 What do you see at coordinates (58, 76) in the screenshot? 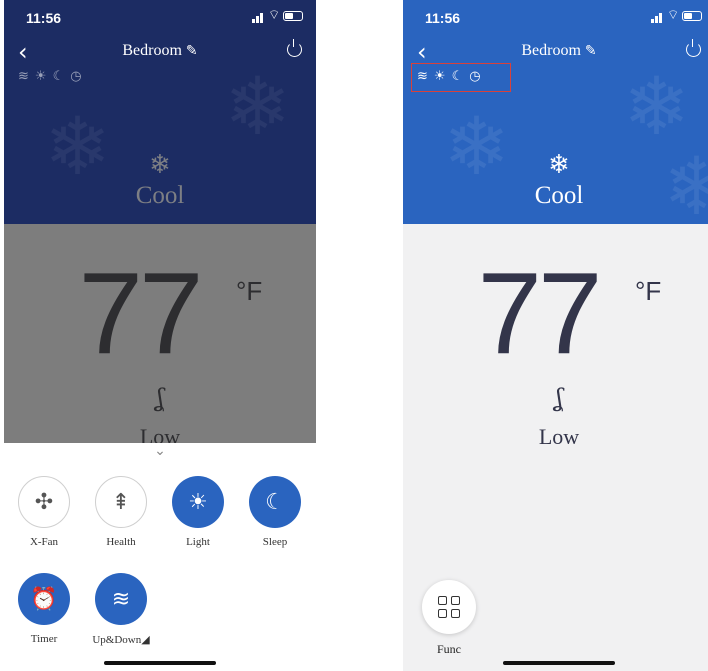
I see `sleep-icon: ☾` at bounding box center [58, 76].